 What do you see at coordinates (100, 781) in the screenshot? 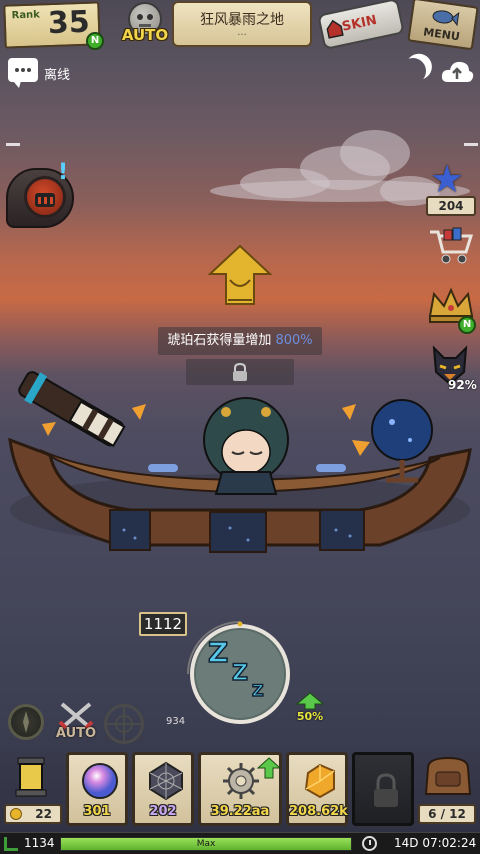
I see `rainbow-orb-icon` at bounding box center [100, 781].